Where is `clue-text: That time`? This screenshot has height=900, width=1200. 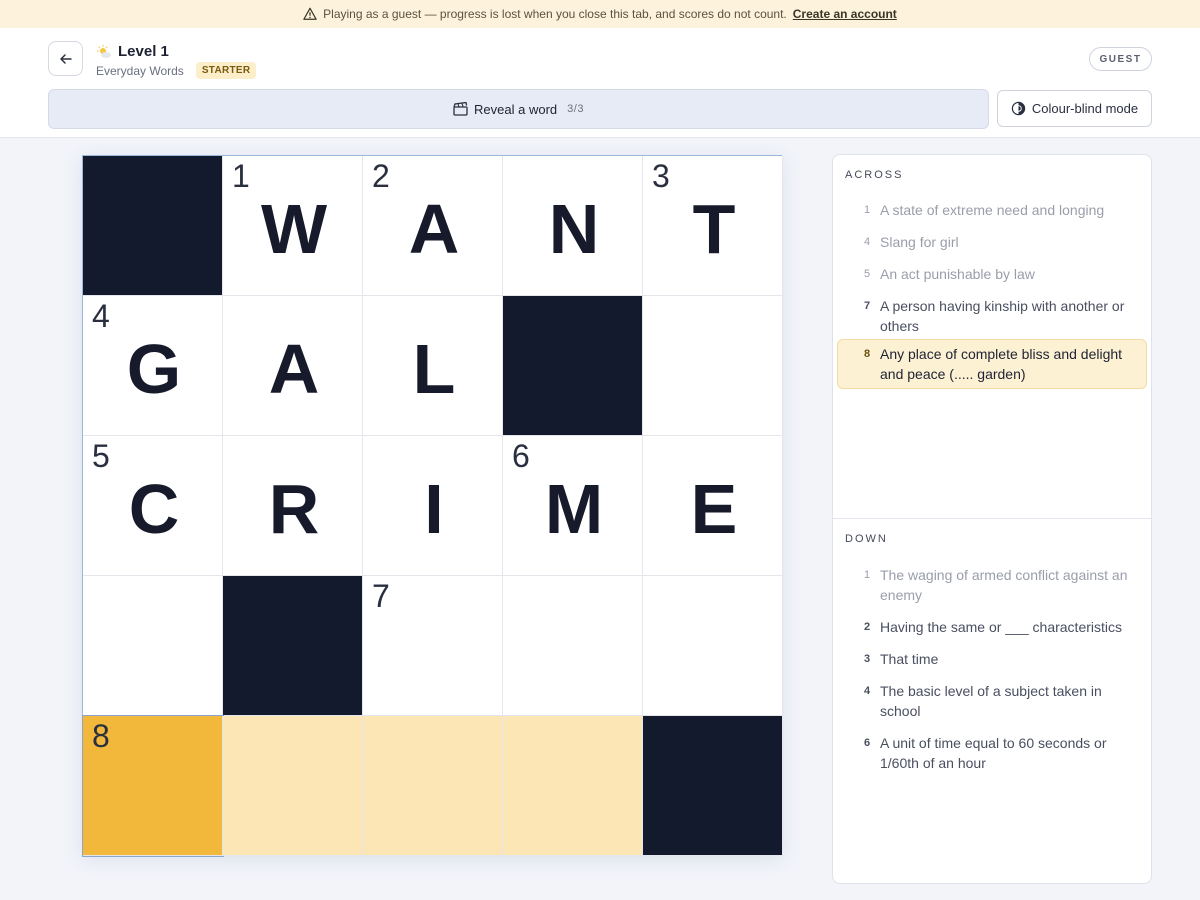 clue-text: That time is located at coordinates (909, 659).